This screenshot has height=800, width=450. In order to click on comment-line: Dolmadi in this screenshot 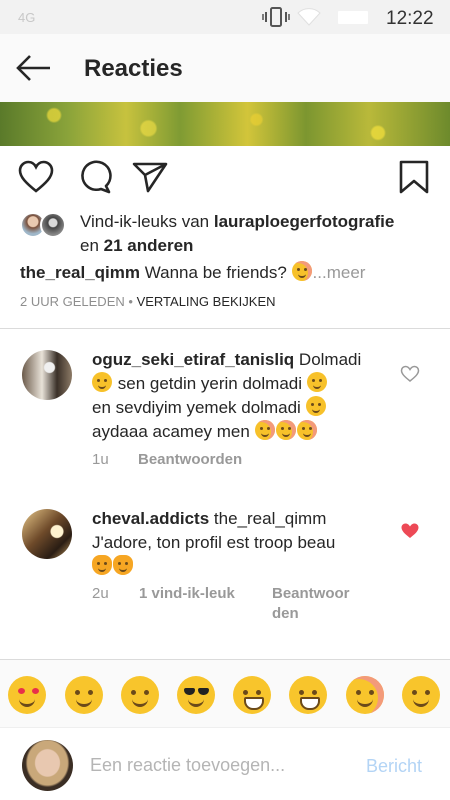, I will do `click(330, 359)`.